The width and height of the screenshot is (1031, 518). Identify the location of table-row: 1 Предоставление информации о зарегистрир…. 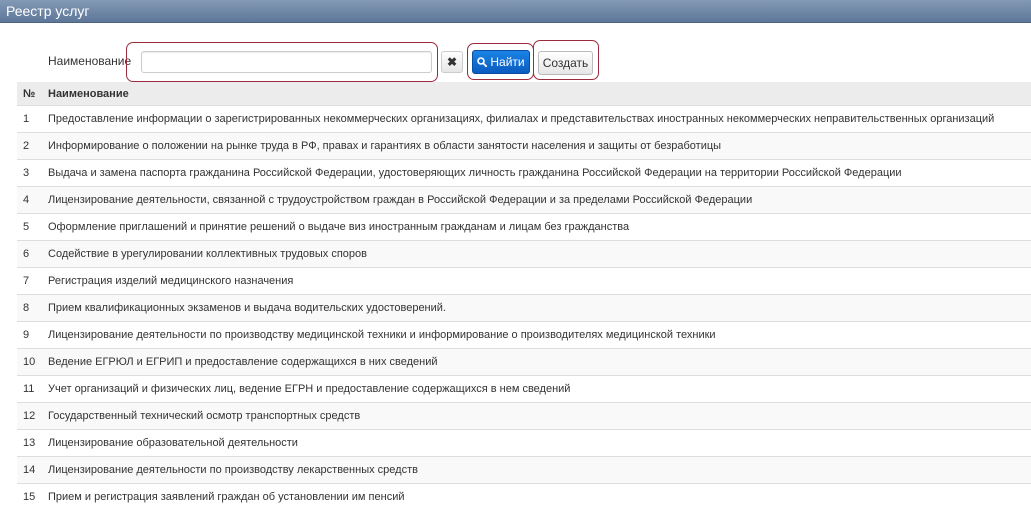
(524, 119).